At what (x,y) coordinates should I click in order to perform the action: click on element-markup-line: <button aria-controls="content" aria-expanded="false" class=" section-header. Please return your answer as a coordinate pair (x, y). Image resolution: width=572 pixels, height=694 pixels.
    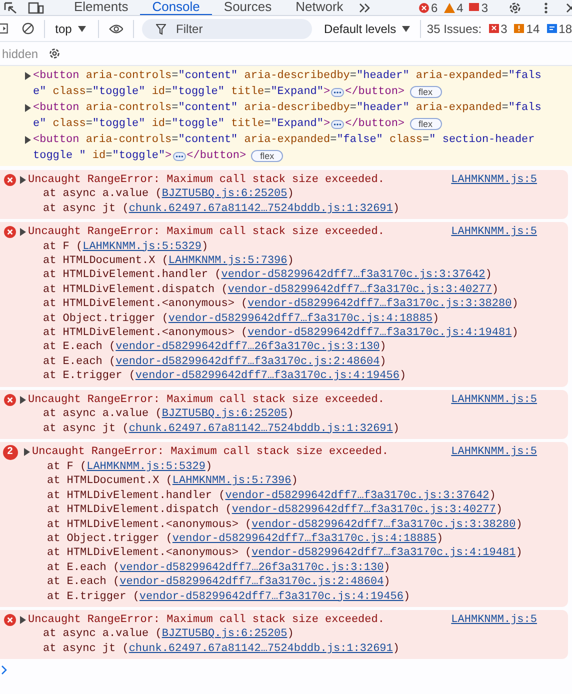
    Looking at the image, I should click on (284, 140).